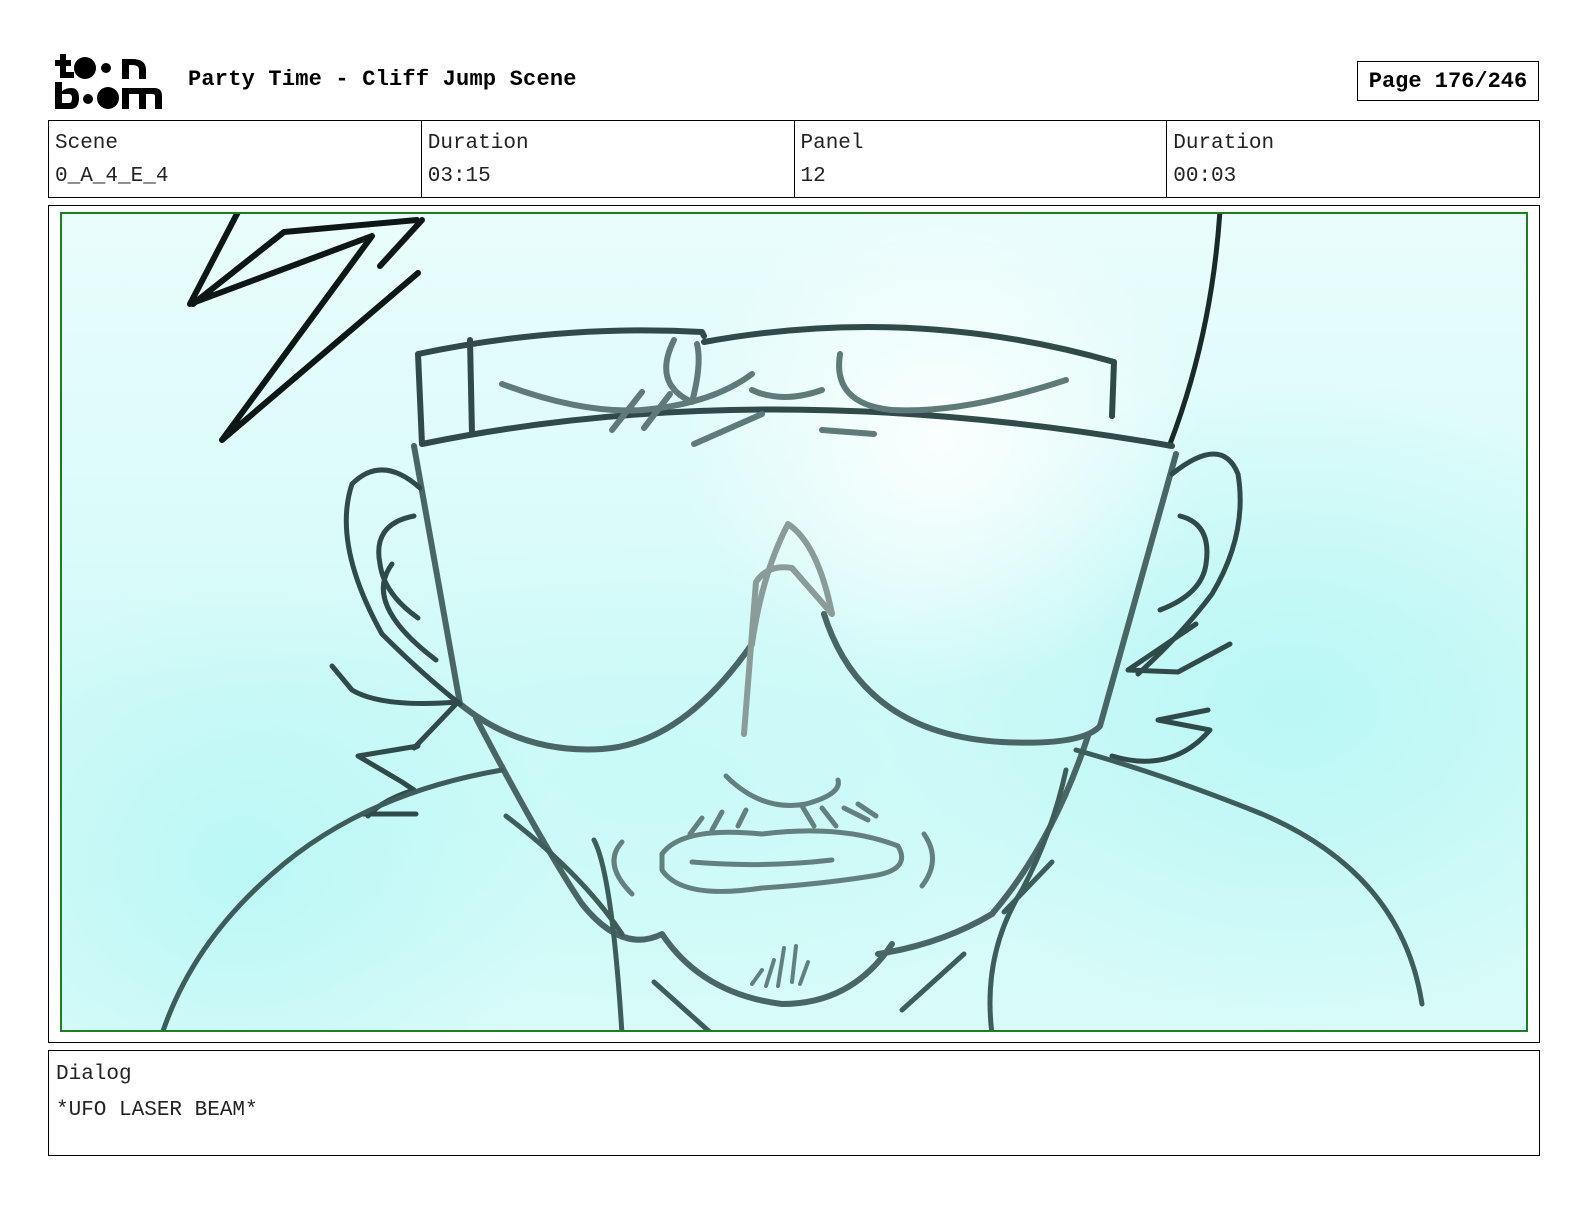 The height and width of the screenshot is (1224, 1584). What do you see at coordinates (788, 629) in the screenshot?
I see `nose-sketch` at bounding box center [788, 629].